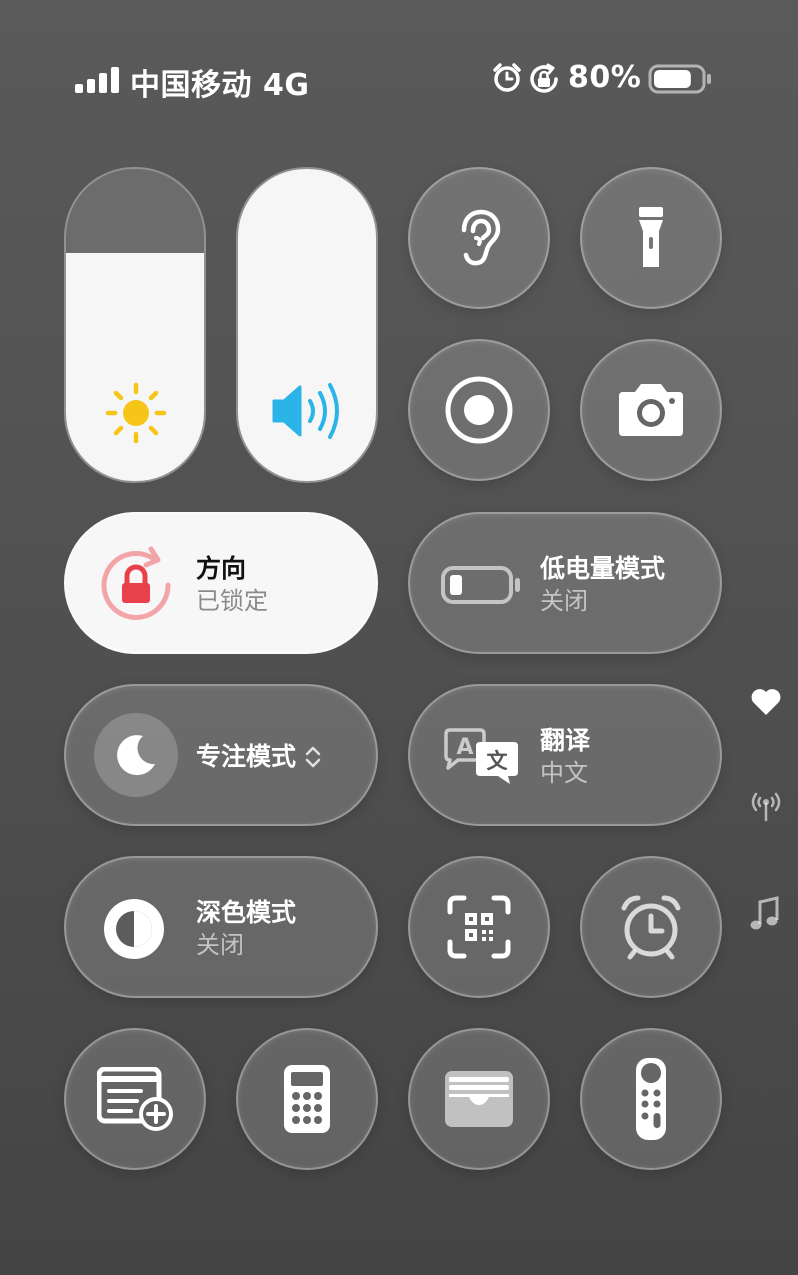 Image resolution: width=798 pixels, height=1275 pixels. What do you see at coordinates (605, 77) in the screenshot?
I see `battery-percentage: 80%` at bounding box center [605, 77].